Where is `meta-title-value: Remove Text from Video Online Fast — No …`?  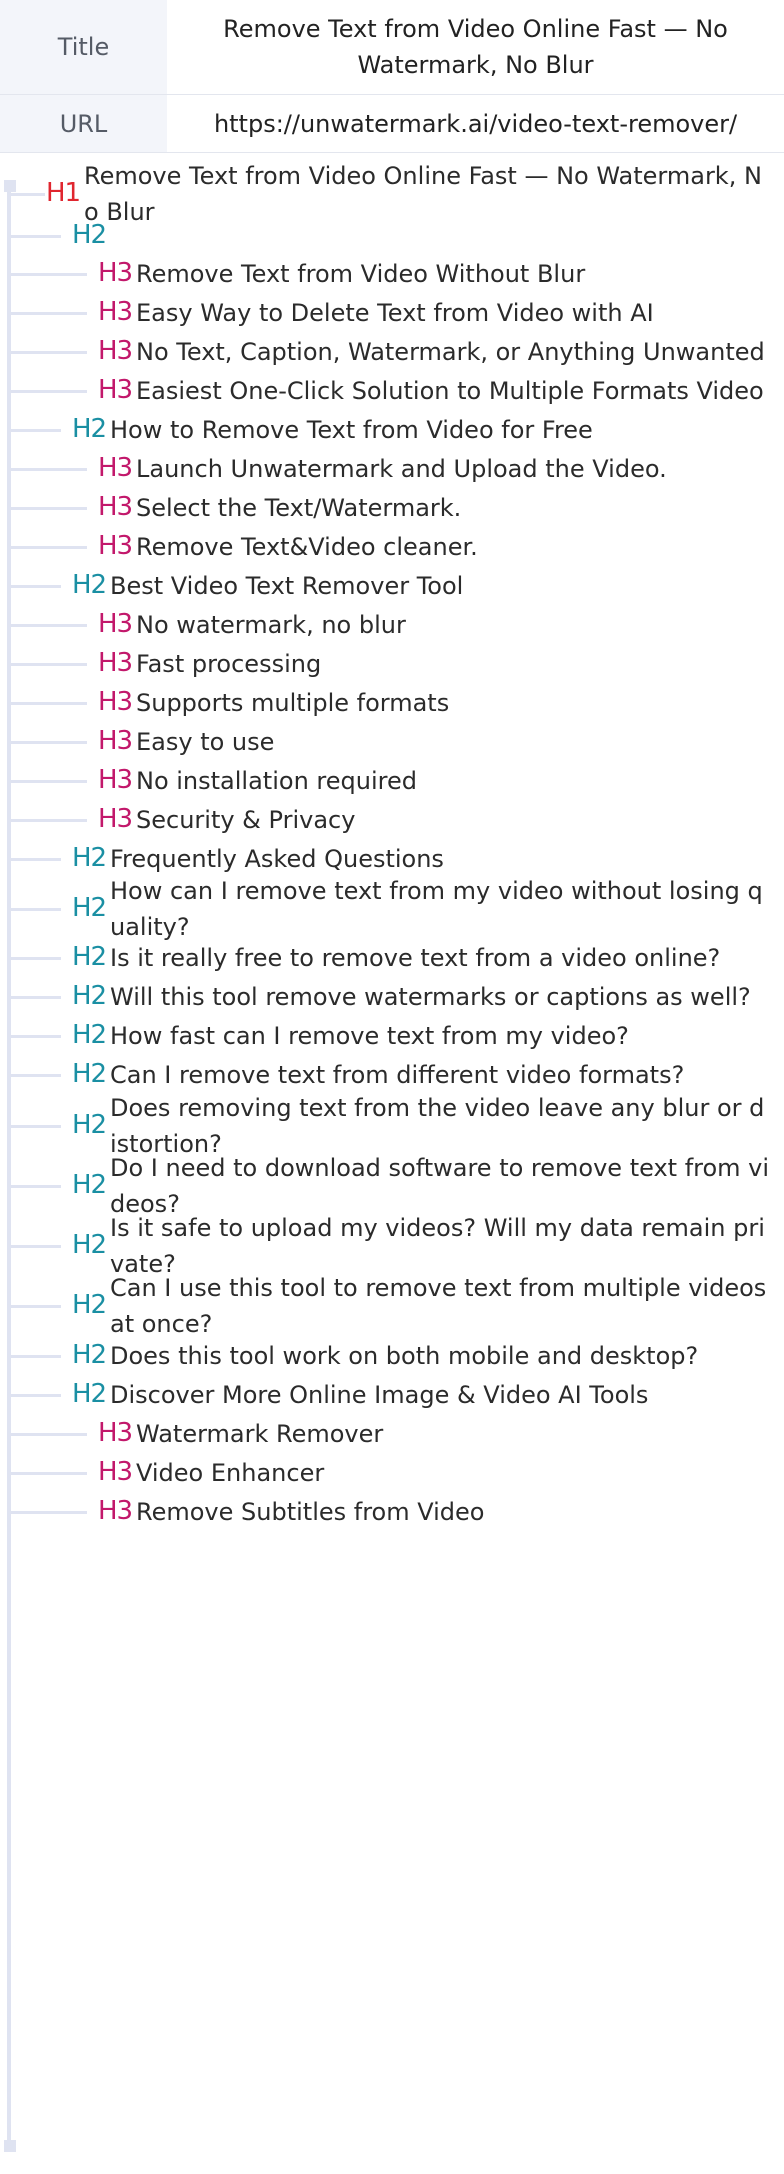
meta-title-value: Remove Text from Video Online Fast — No … is located at coordinates (475, 47).